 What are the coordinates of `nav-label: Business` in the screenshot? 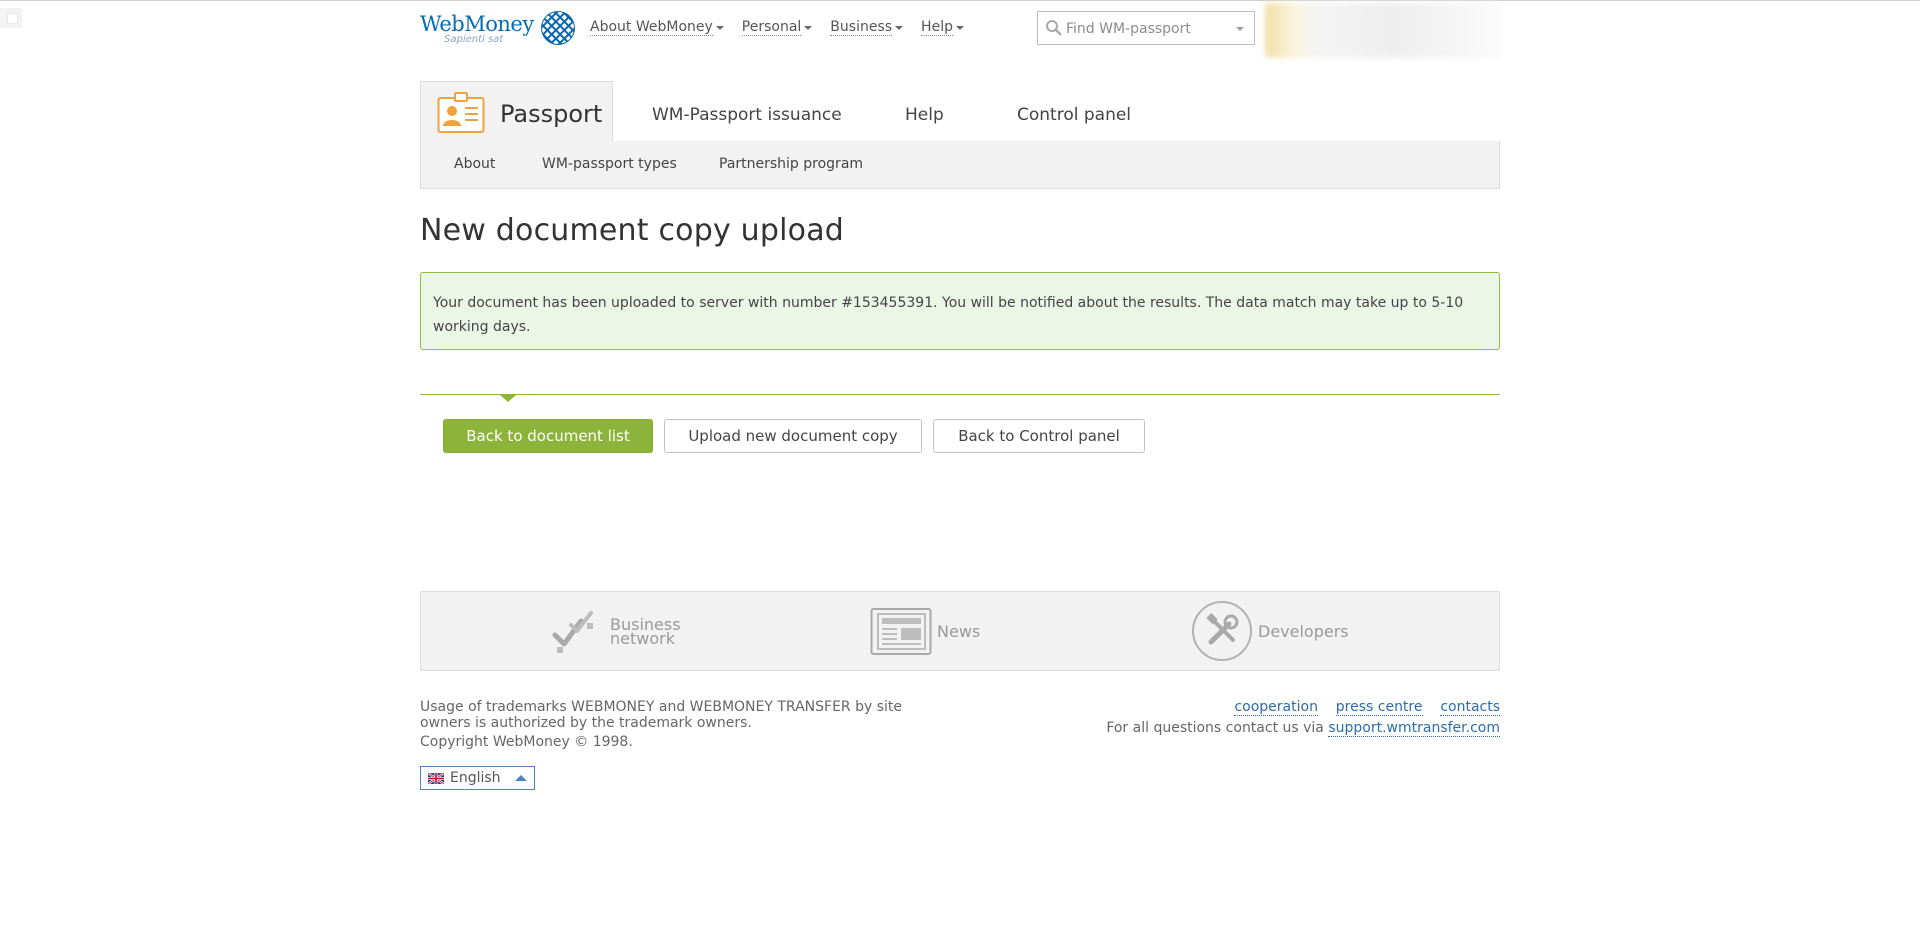 It's located at (861, 27).